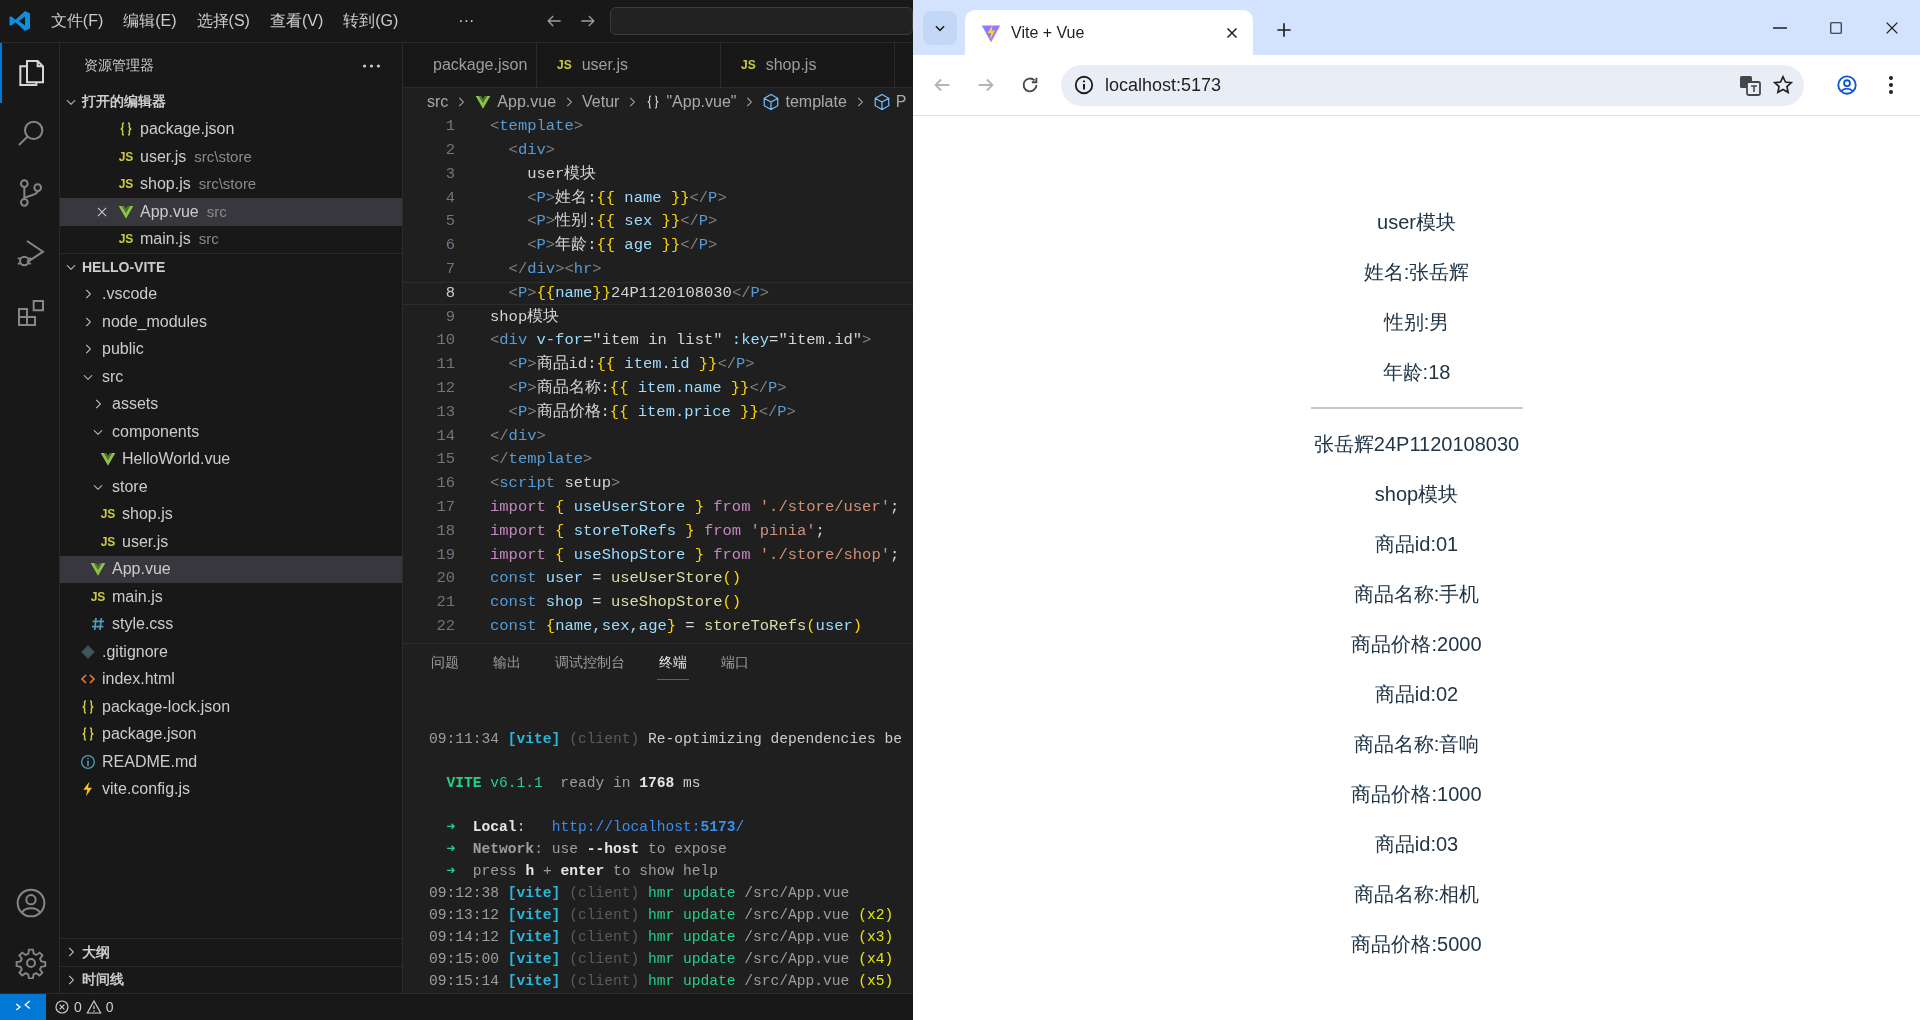 This screenshot has width=1920, height=1020. Describe the element at coordinates (231, 734) in the screenshot. I see `tree-item: package.json` at that location.